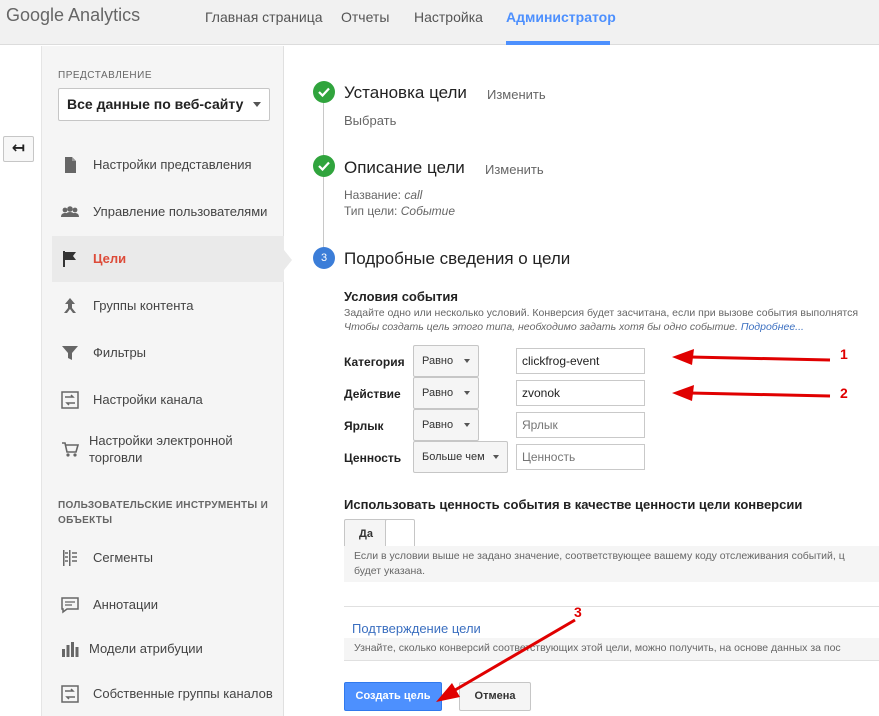  Describe the element at coordinates (844, 354) in the screenshot. I see `annotation-number-1: 1` at that location.